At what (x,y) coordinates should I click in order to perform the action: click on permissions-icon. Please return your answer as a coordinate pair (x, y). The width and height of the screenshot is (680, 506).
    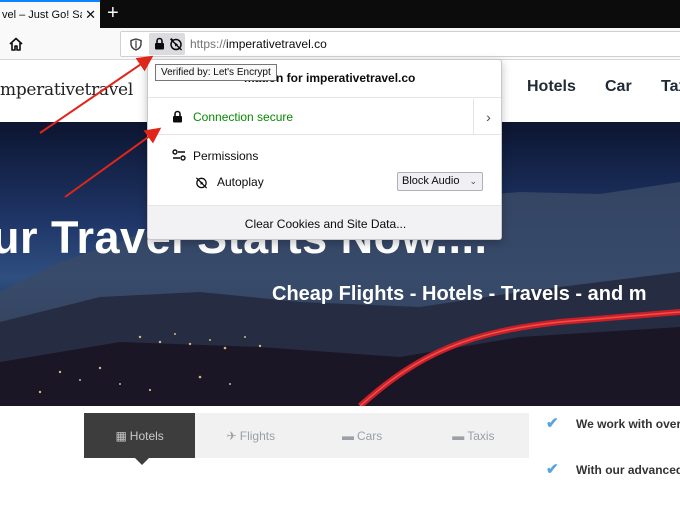
    Looking at the image, I should click on (179, 155).